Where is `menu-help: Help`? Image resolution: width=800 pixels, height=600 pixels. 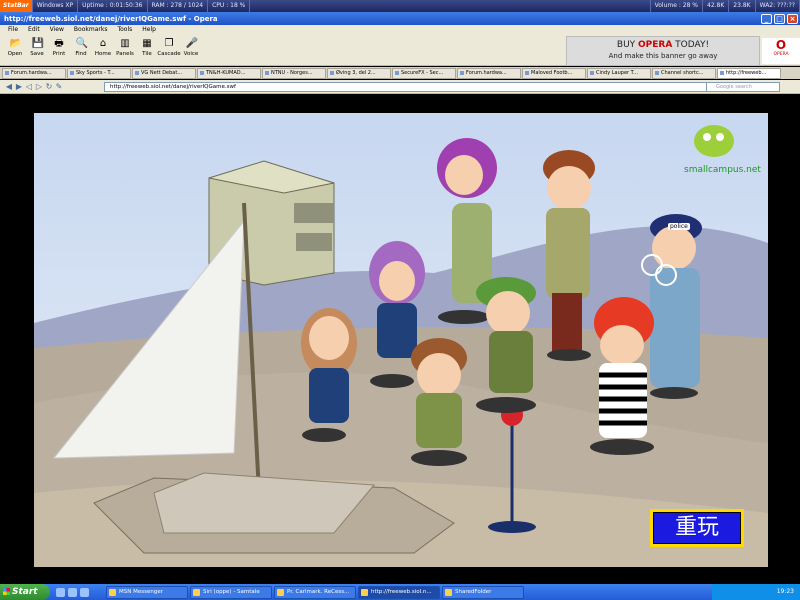
menu-help: Help is located at coordinates (149, 30).